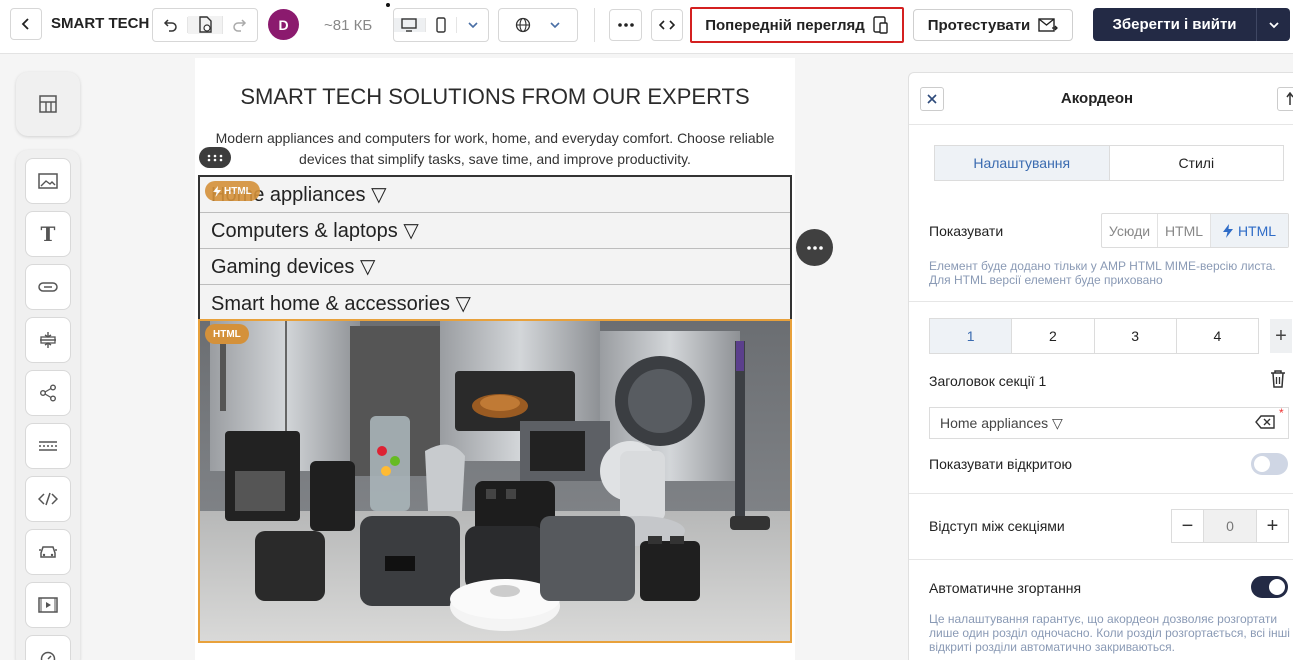 Image resolution: width=1293 pixels, height=660 pixels. What do you see at coordinates (1281, 336) in the screenshot?
I see `add-section-button: +` at bounding box center [1281, 336].